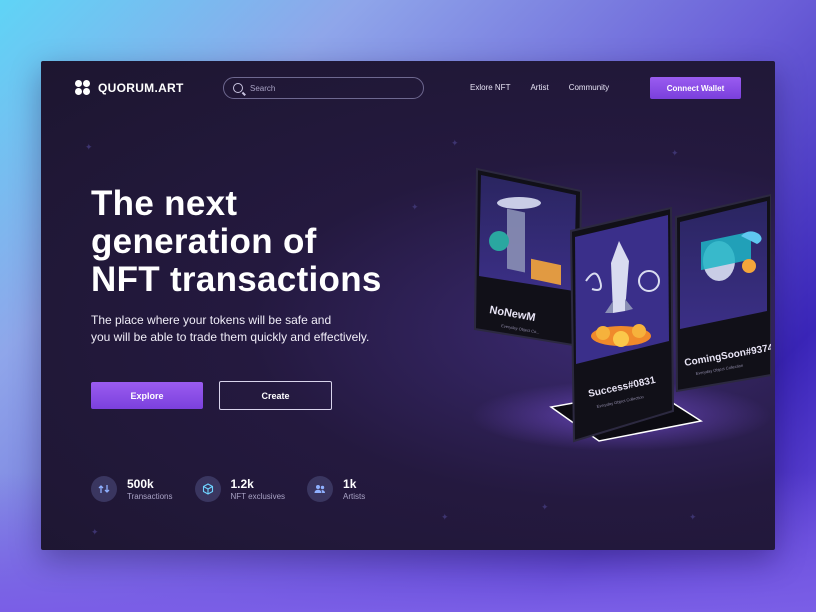  Describe the element at coordinates (330, 88) in the screenshot. I see `search-input` at that location.